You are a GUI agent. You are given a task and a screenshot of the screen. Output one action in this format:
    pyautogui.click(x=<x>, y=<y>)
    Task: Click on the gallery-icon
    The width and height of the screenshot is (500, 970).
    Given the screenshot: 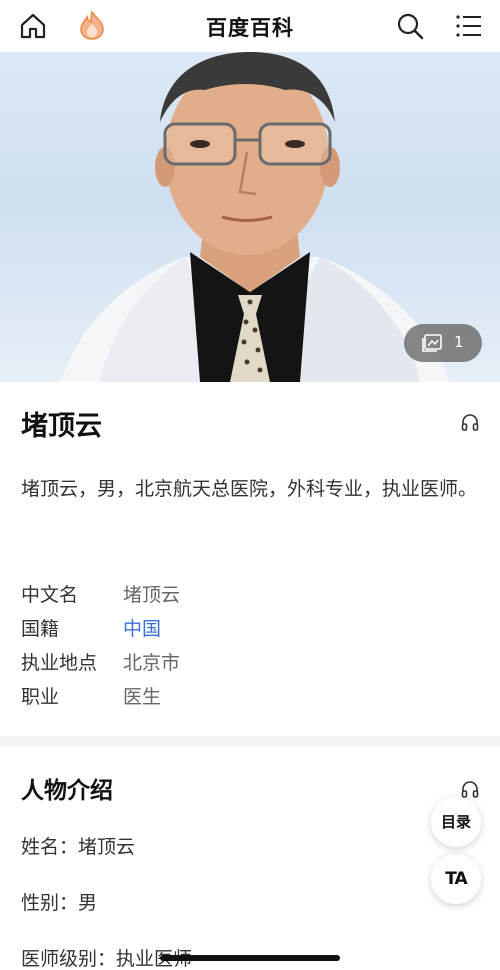 What is the action you would take?
    pyautogui.click(x=432, y=343)
    